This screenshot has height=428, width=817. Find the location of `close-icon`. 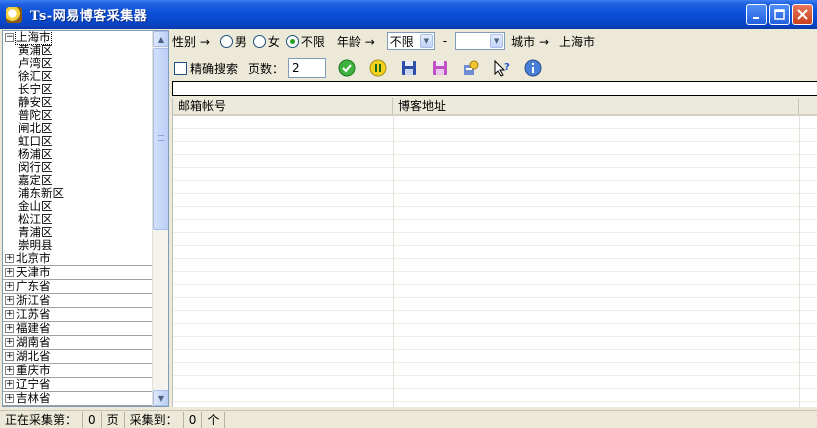

close-icon is located at coordinates (802, 14).